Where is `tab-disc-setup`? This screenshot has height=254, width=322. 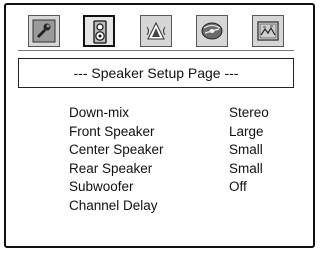
tab-disc-setup is located at coordinates (212, 31).